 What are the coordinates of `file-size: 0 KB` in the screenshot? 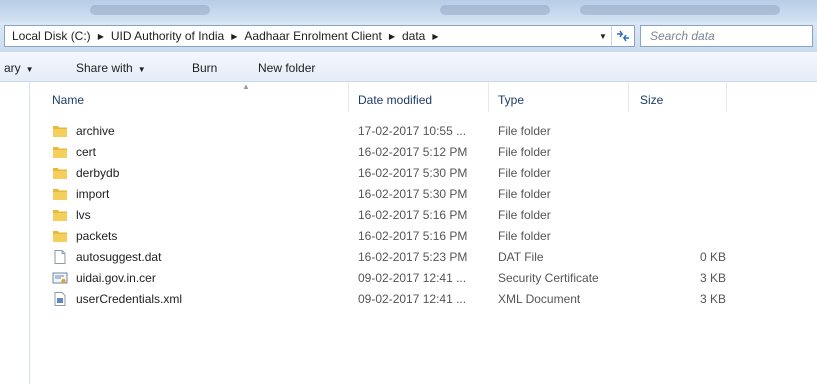 It's located at (712, 257).